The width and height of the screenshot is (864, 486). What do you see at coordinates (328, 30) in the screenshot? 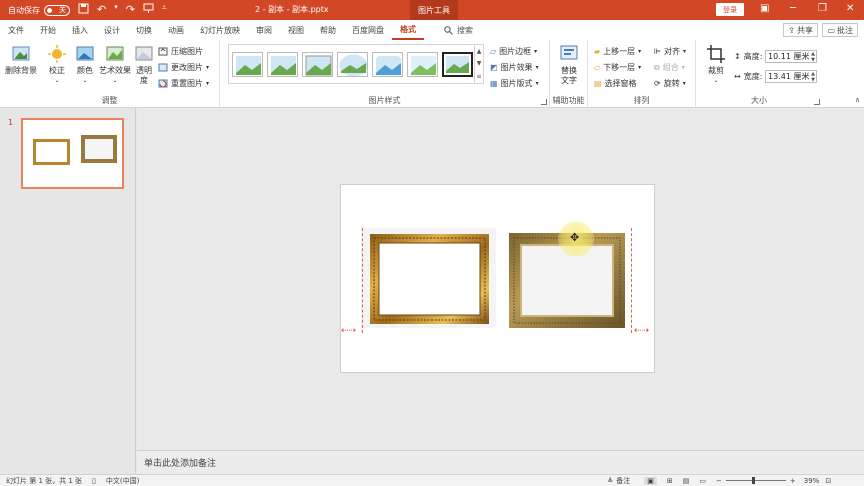
I see `tab-help: 帮助` at bounding box center [328, 30].